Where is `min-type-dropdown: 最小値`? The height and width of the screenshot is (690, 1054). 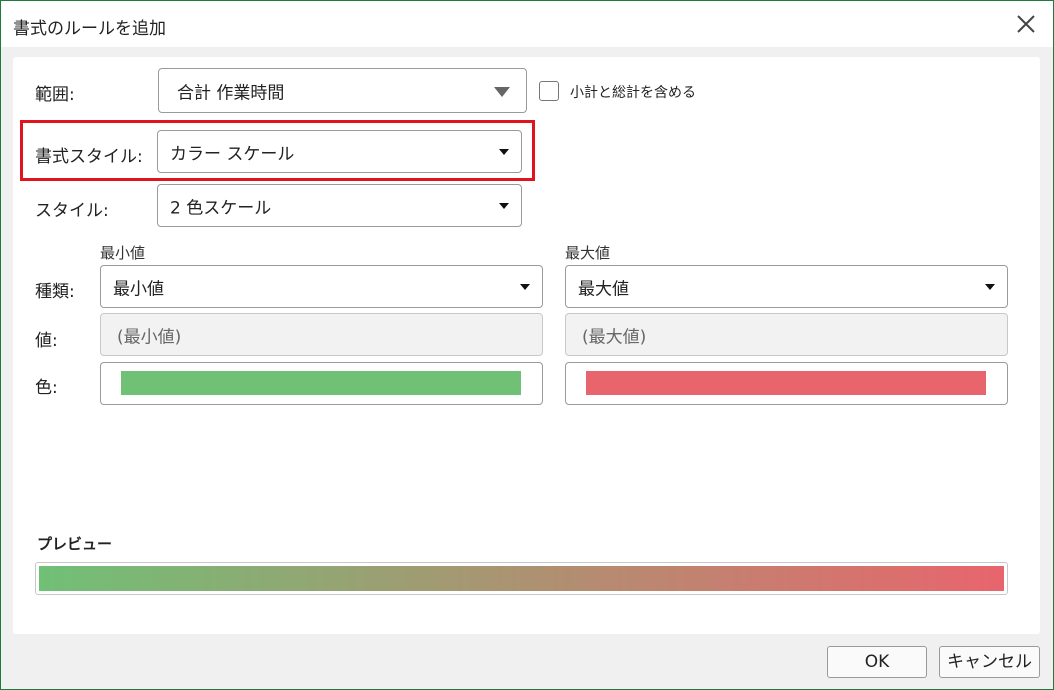
min-type-dropdown: 最小値 is located at coordinates (321, 286).